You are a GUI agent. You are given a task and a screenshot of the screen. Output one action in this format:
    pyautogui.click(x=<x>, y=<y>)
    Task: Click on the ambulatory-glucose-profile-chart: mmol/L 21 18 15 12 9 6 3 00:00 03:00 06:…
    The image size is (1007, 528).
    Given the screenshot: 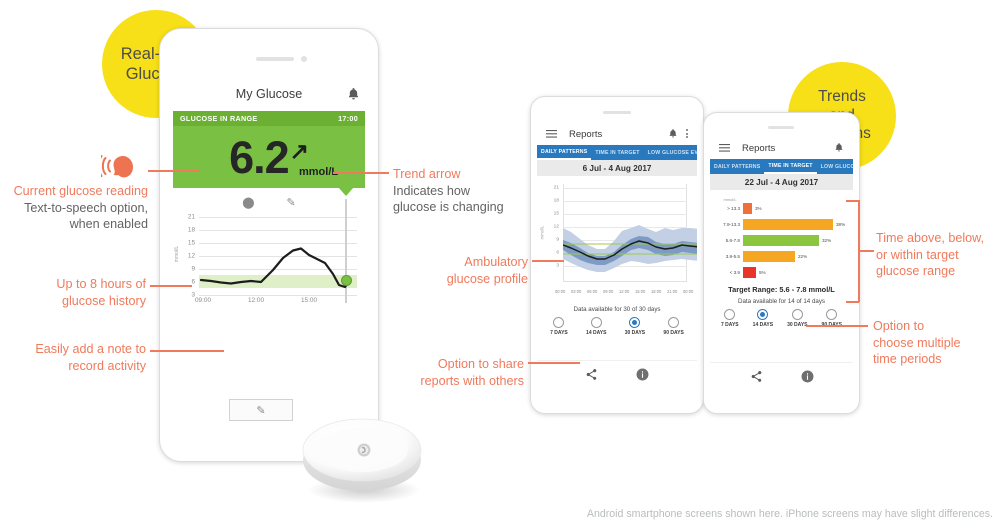 What is the action you would take?
    pyautogui.click(x=618, y=239)
    